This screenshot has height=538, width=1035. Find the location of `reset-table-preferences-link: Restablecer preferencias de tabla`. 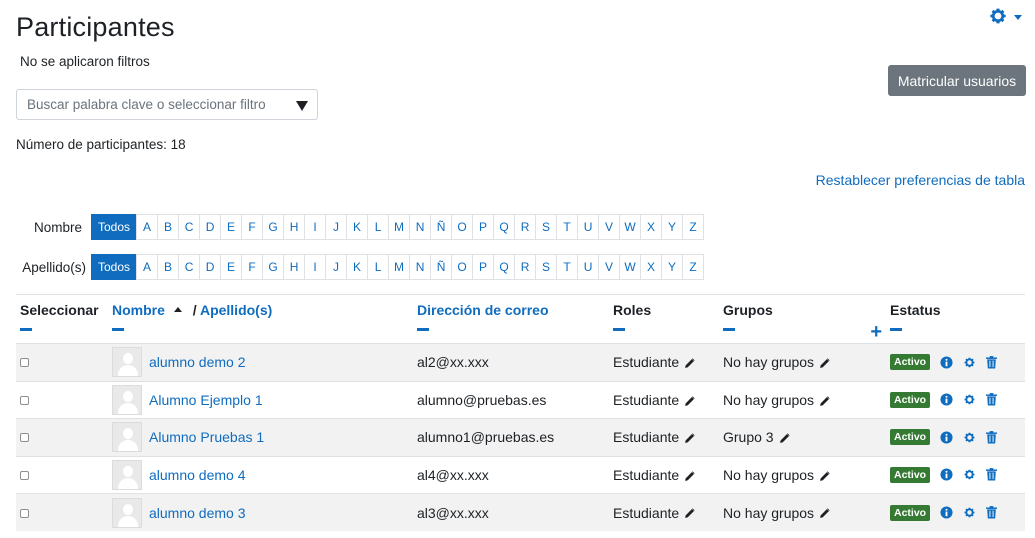

reset-table-preferences-link: Restablecer preferencias de tabla is located at coordinates (920, 180).